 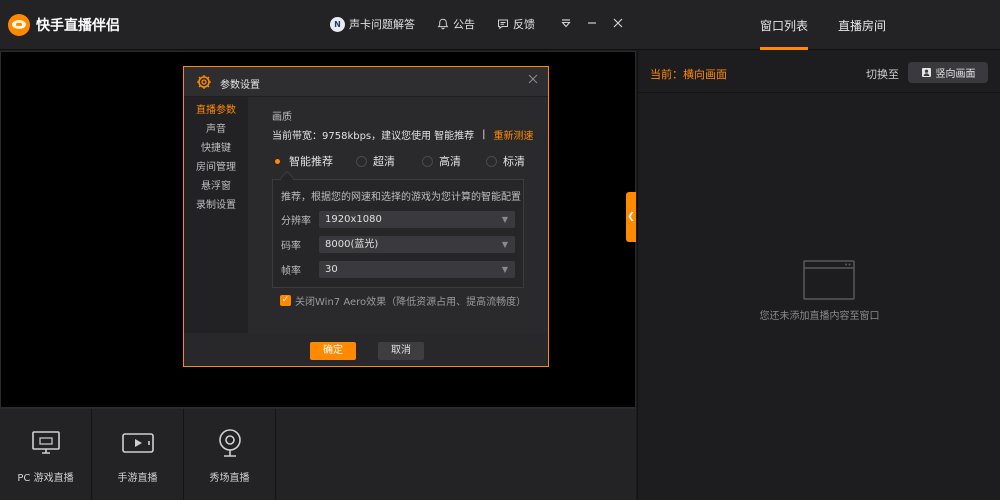 I want to click on empty-window-icon, so click(x=829, y=280).